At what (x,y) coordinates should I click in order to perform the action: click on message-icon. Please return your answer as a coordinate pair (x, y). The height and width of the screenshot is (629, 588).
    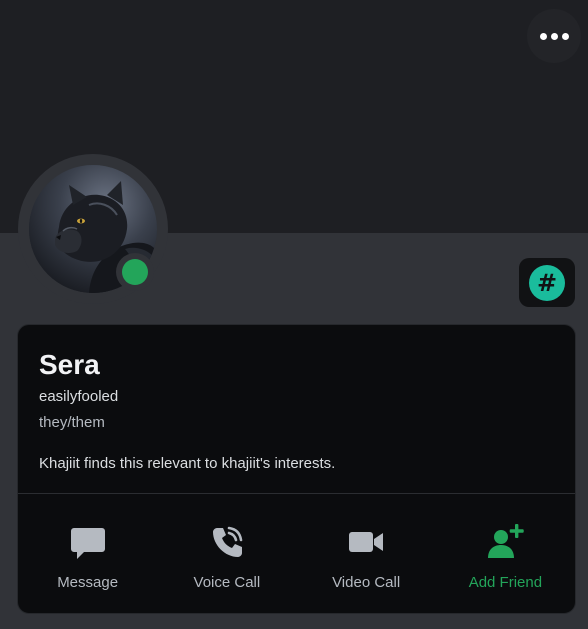
    Looking at the image, I should click on (87, 543).